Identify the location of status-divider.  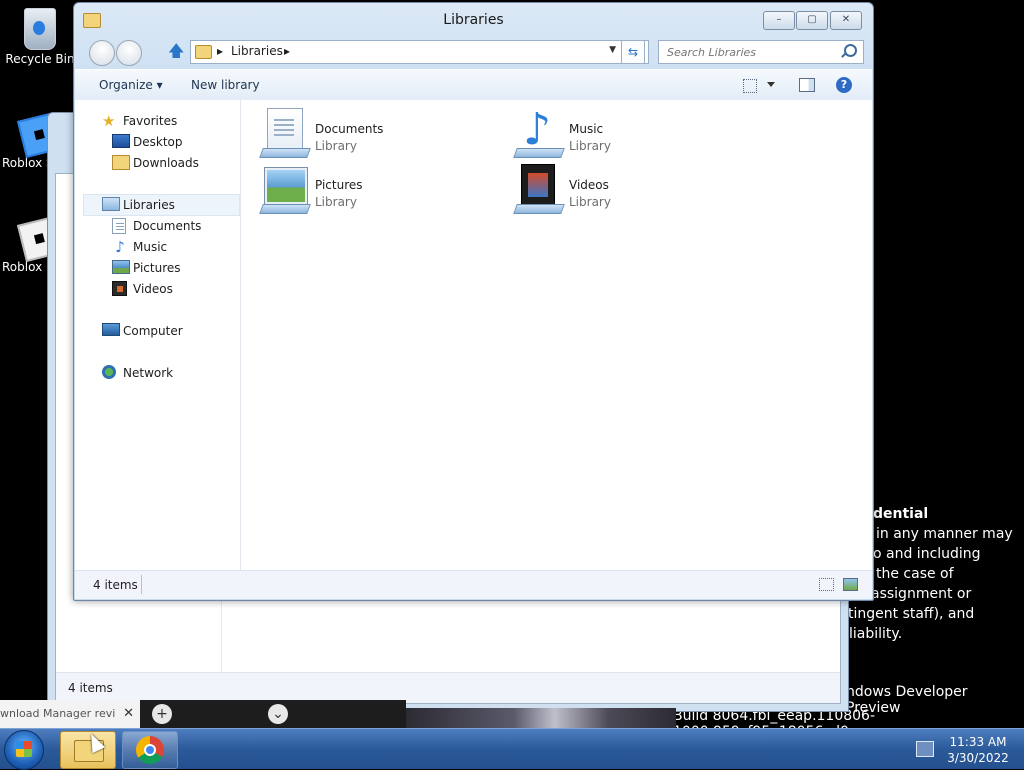
(141, 584).